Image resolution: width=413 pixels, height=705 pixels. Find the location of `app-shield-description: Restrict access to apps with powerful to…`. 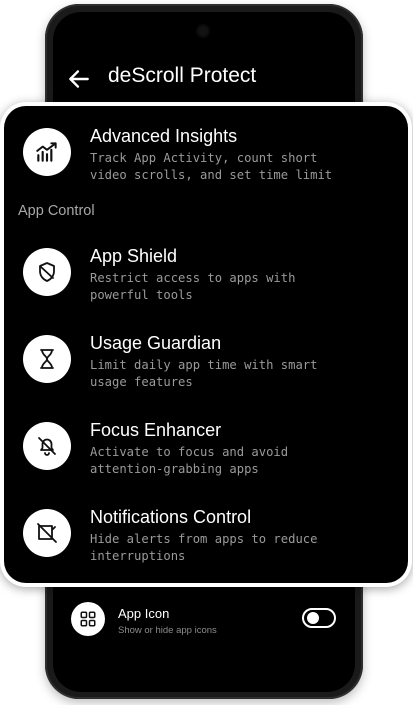

app-shield-description: Restrict access to apps with powerful to… is located at coordinates (193, 286).